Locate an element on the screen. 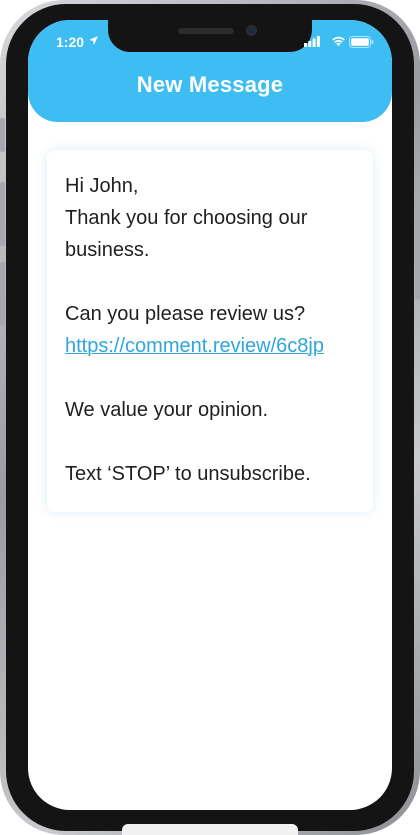  header-bar: 1:20 New Message is located at coordinates (210, 71).